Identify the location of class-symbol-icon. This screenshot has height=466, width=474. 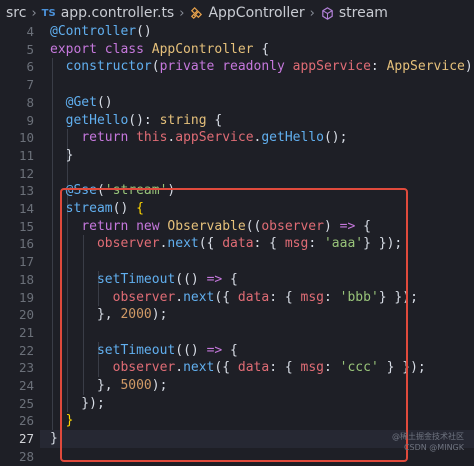
(197, 12).